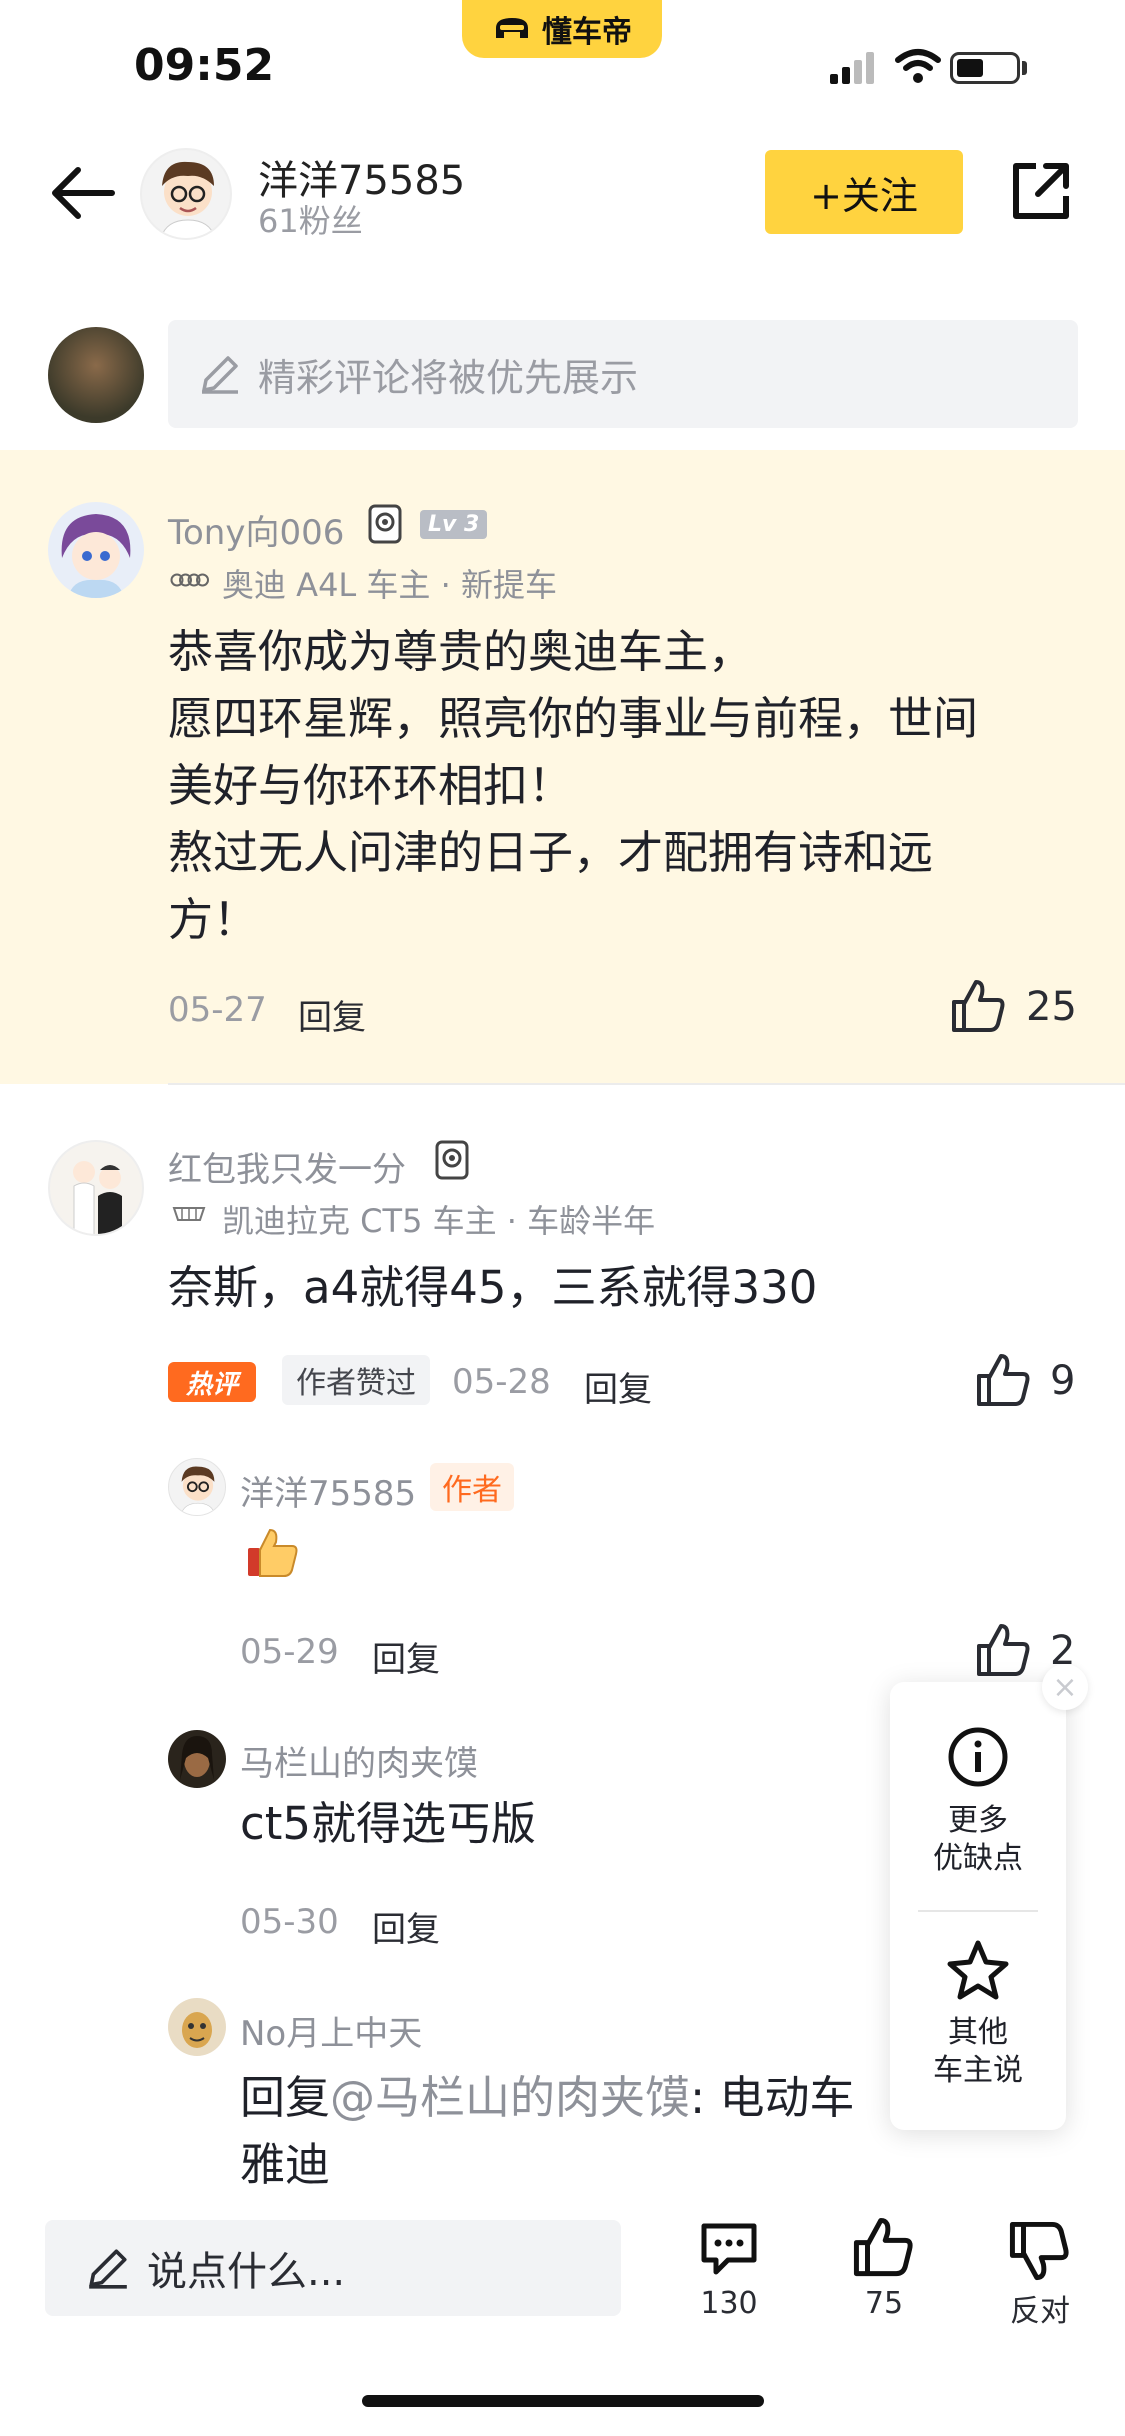 The height and width of the screenshot is (2436, 1125). What do you see at coordinates (310, 221) in the screenshot?
I see `author-fans-count: 61粉丝` at bounding box center [310, 221].